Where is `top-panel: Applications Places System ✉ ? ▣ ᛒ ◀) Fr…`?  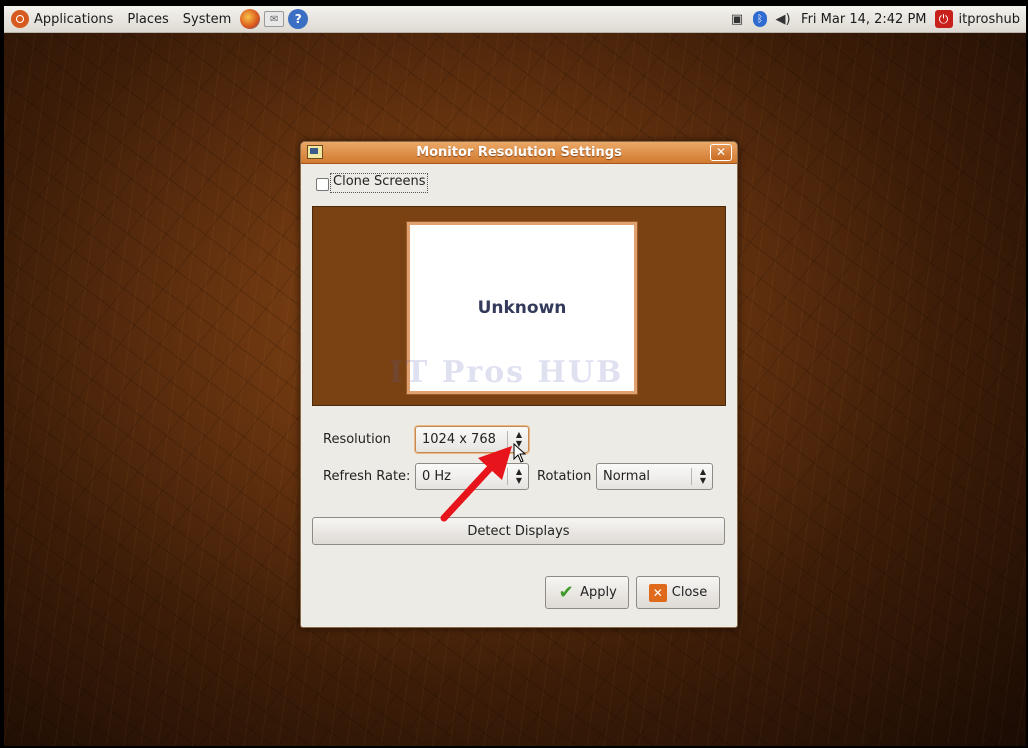
top-panel: Applications Places System ✉ ? ▣ ᛒ ◀) Fr… is located at coordinates (515, 19).